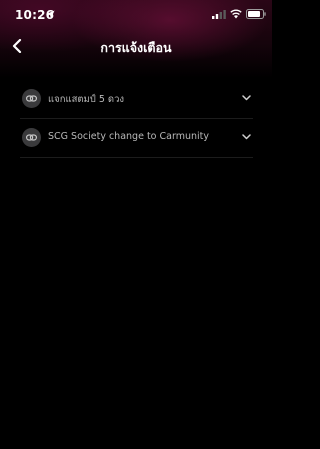  What do you see at coordinates (136, 15) in the screenshot?
I see `status-bar: 10:26` at bounding box center [136, 15].